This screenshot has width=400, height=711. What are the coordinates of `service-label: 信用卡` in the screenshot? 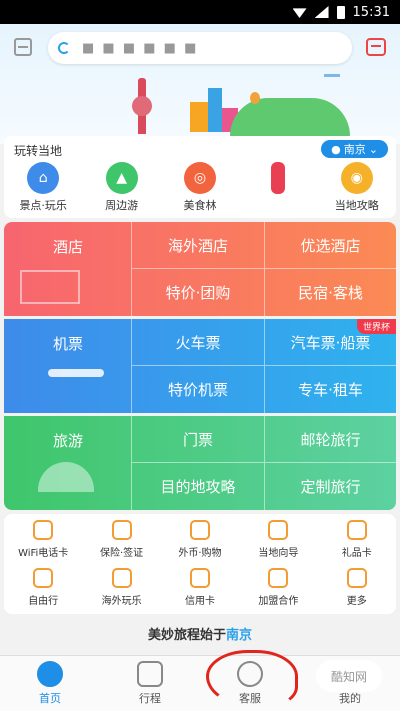 It's located at (199, 601).